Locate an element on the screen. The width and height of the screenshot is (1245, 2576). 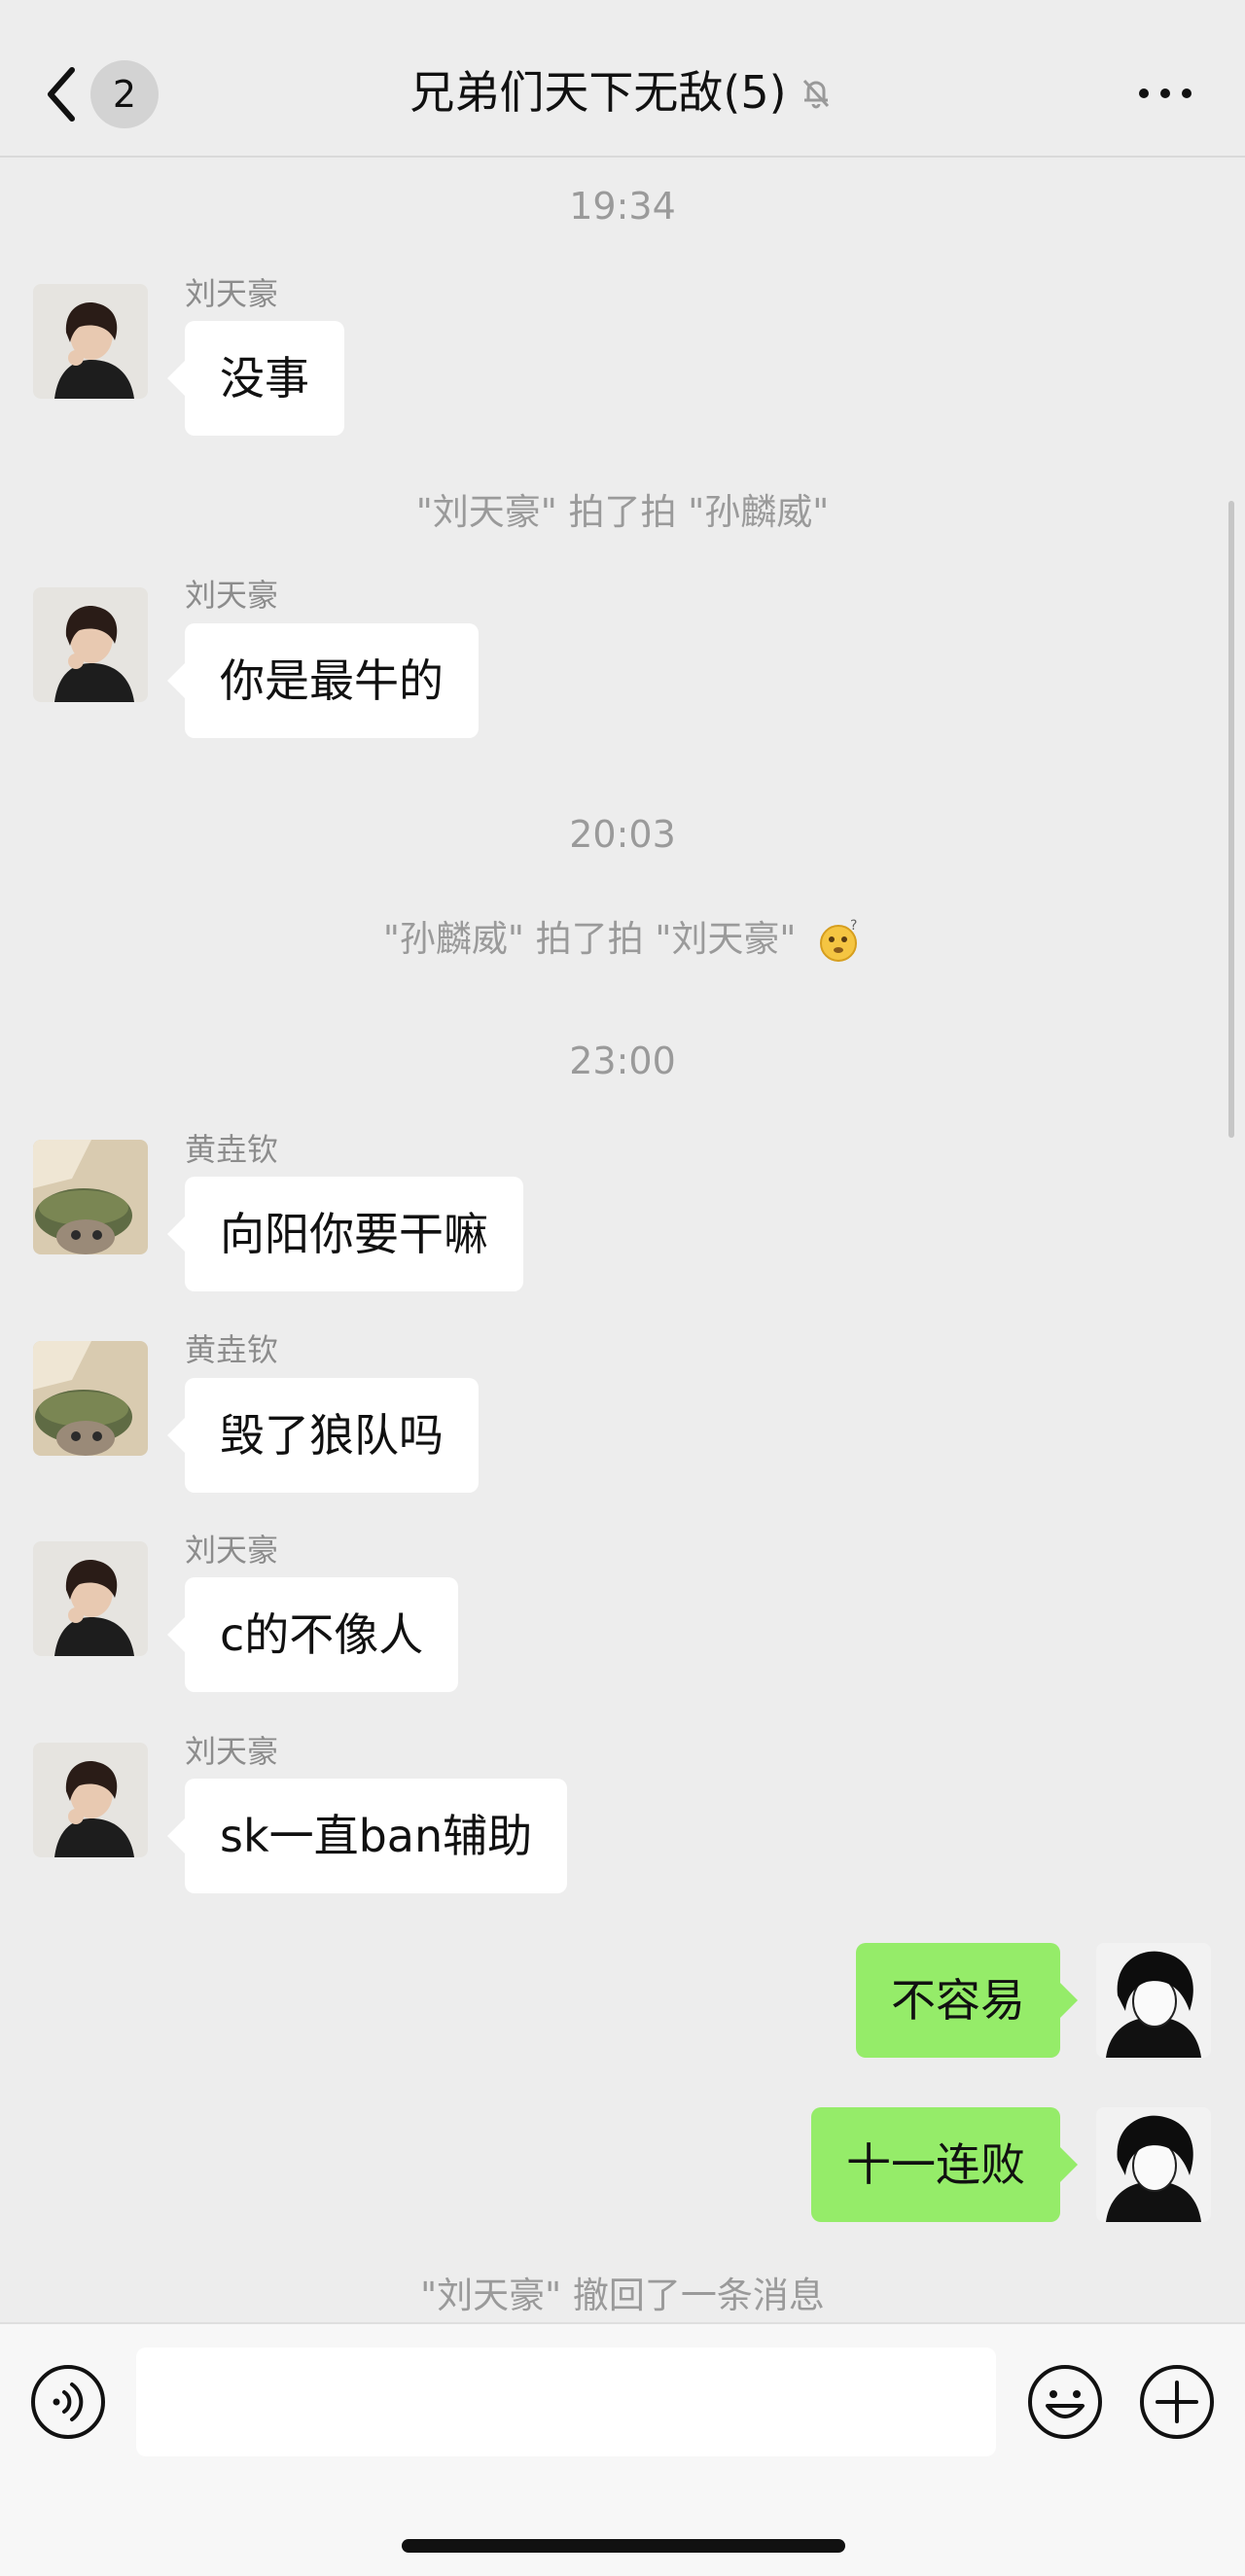
input-bar is located at coordinates (622, 2449).